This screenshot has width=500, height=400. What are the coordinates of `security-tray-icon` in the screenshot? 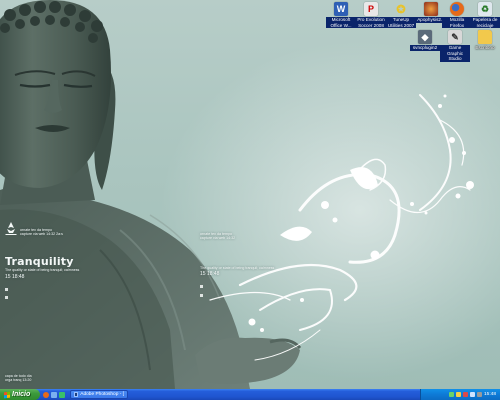 It's located at (458, 394).